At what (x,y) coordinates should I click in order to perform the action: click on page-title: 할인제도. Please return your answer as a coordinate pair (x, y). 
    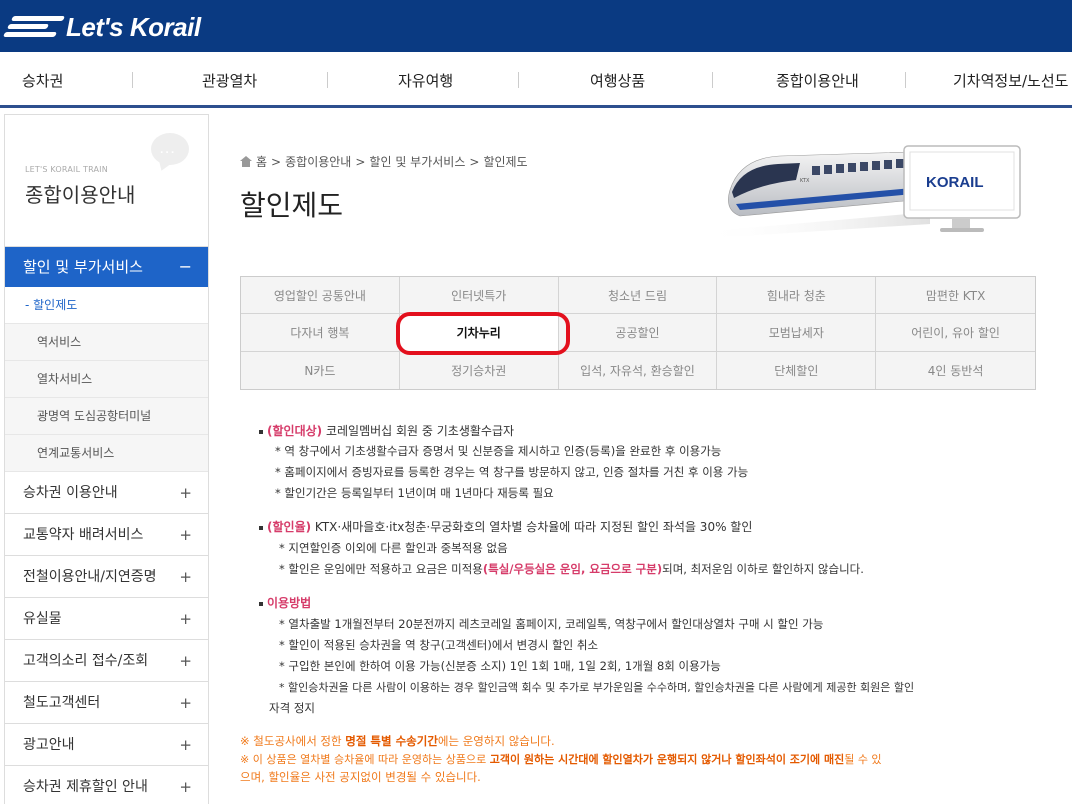
    Looking at the image, I should click on (292, 205).